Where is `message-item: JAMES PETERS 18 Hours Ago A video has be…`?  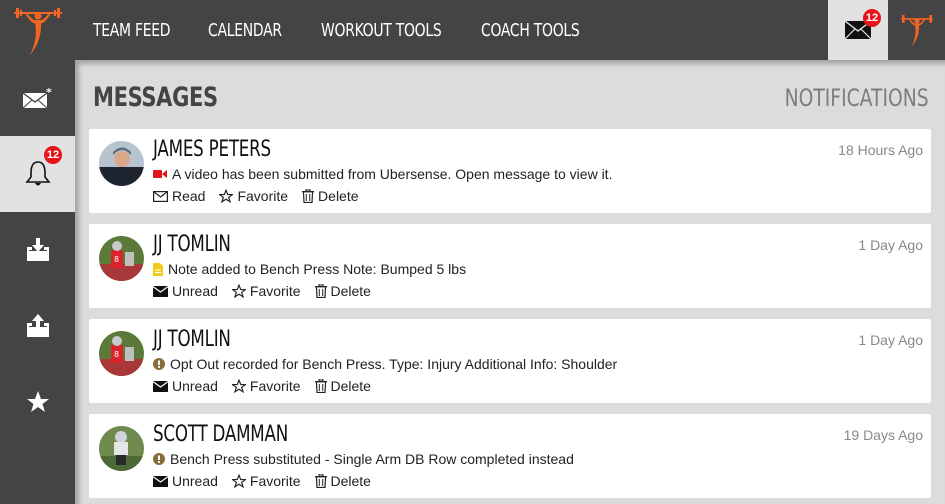
message-item: JAMES PETERS 18 Hours Ago A video has be… is located at coordinates (510, 171).